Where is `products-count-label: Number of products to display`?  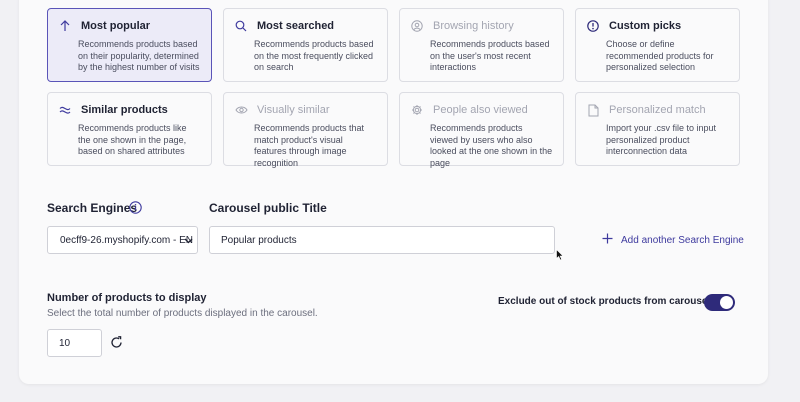 products-count-label: Number of products to display is located at coordinates (127, 298).